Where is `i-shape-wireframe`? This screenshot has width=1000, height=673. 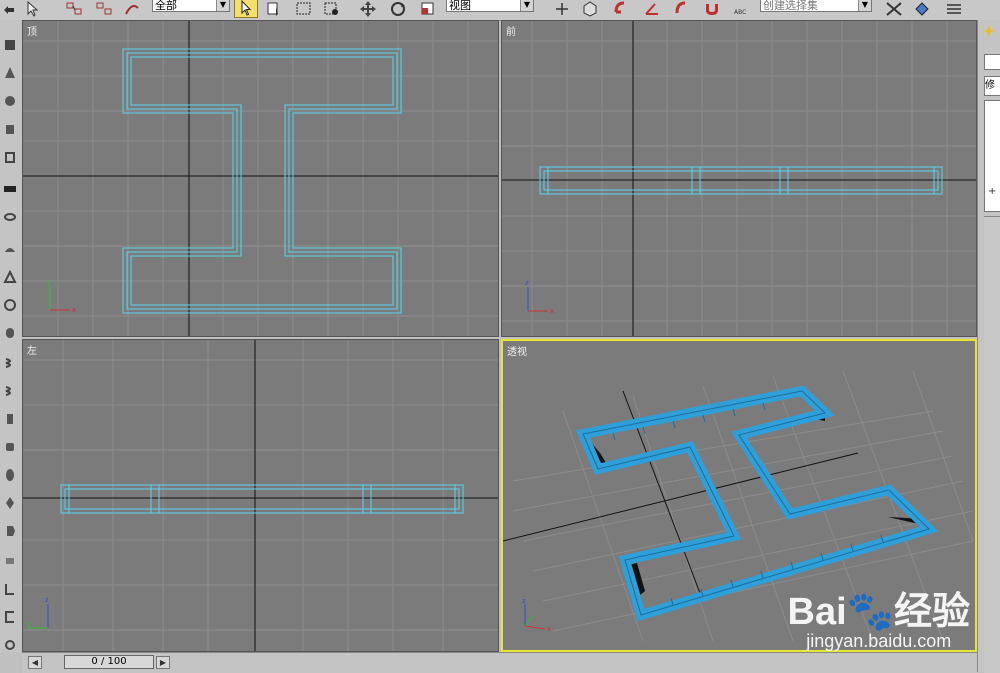
i-shape-wireframe is located at coordinates (262, 181).